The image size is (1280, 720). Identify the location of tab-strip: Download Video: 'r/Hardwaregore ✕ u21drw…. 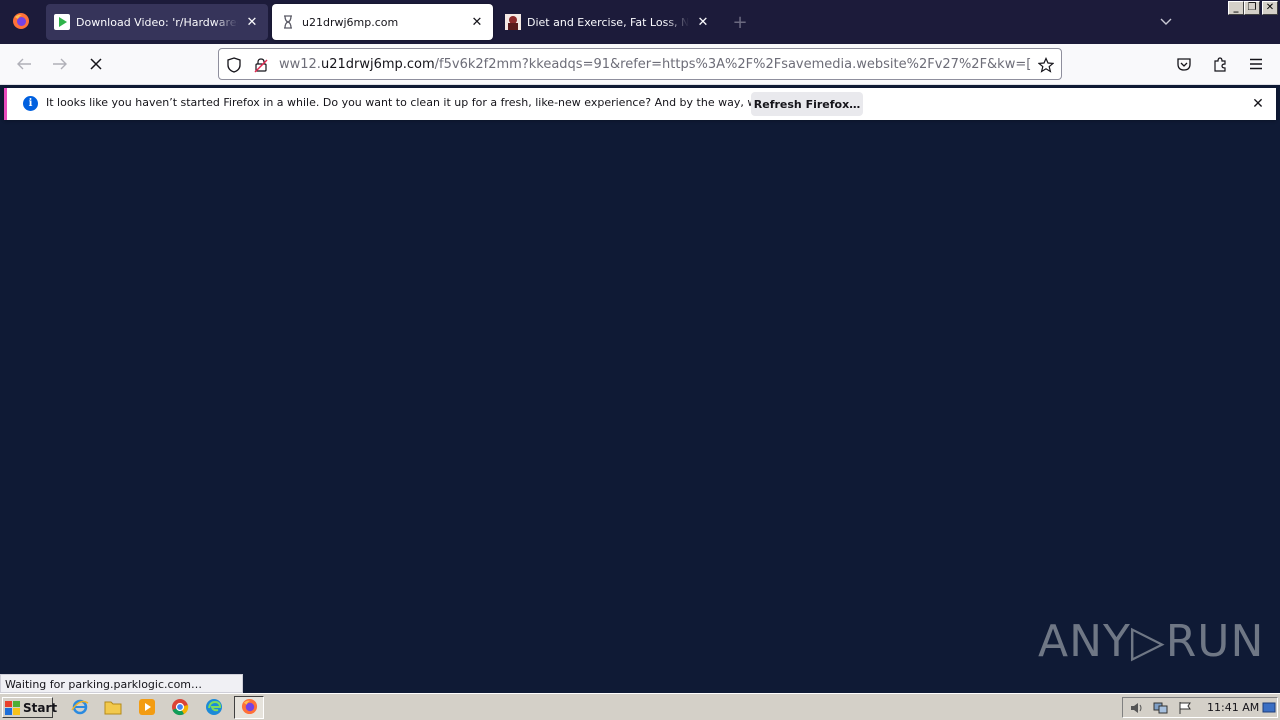
(640, 22).